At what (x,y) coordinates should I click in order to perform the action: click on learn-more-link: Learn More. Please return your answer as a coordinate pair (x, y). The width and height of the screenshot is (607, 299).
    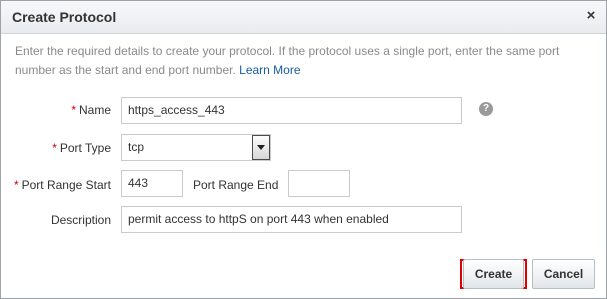
    Looking at the image, I should click on (269, 70).